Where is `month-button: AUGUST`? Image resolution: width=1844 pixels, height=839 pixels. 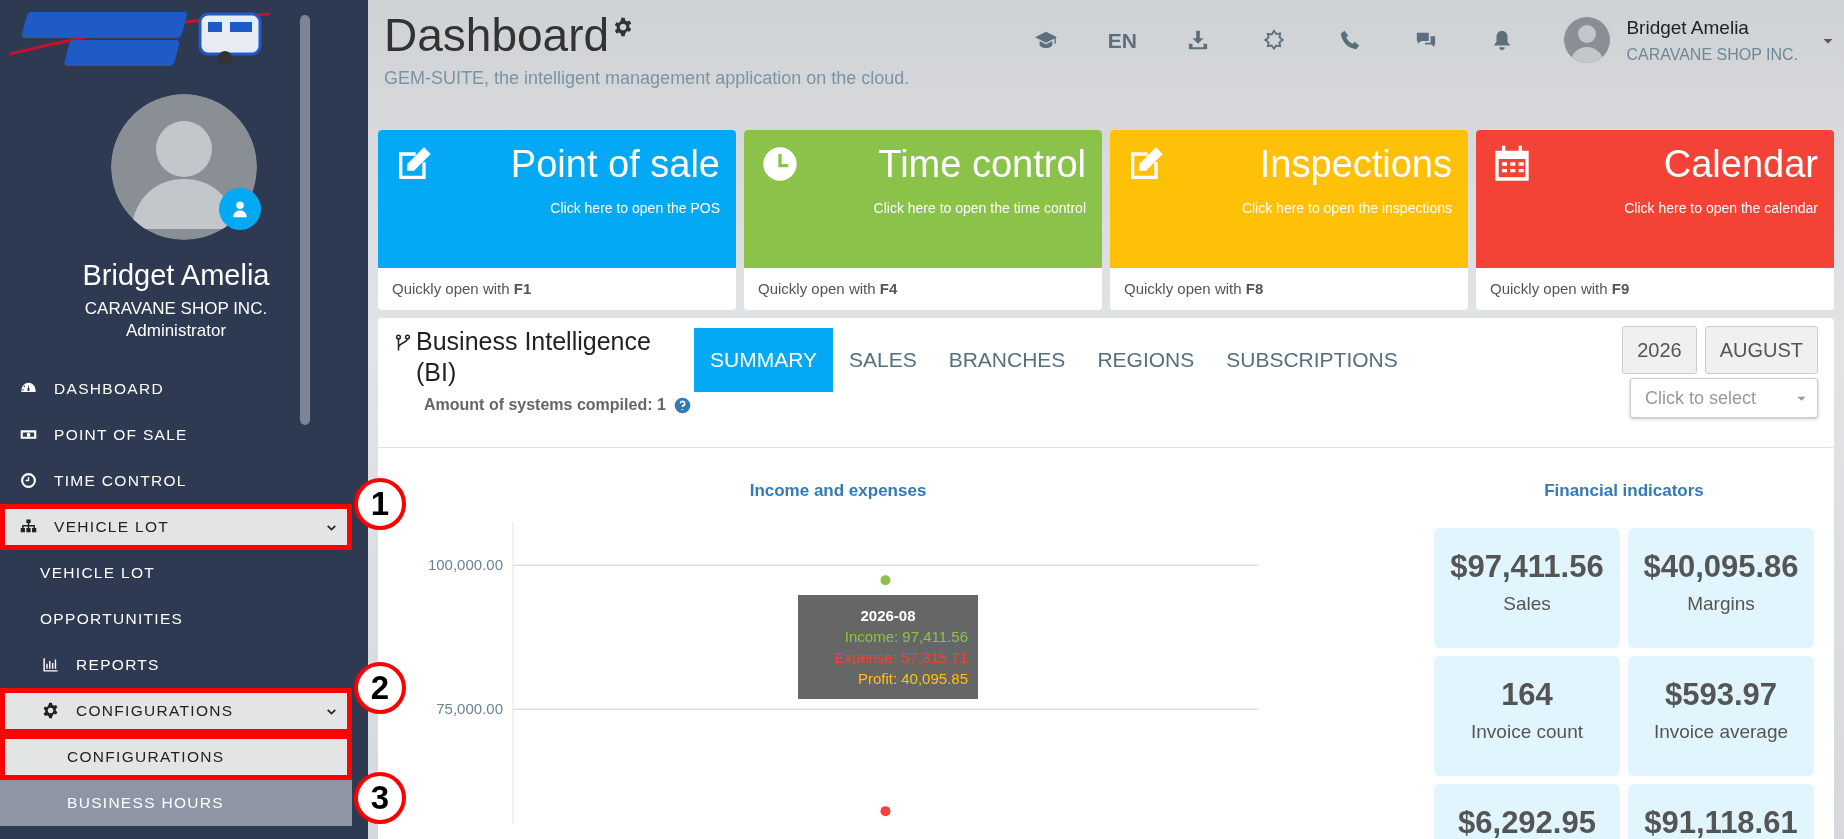 month-button: AUGUST is located at coordinates (1761, 350).